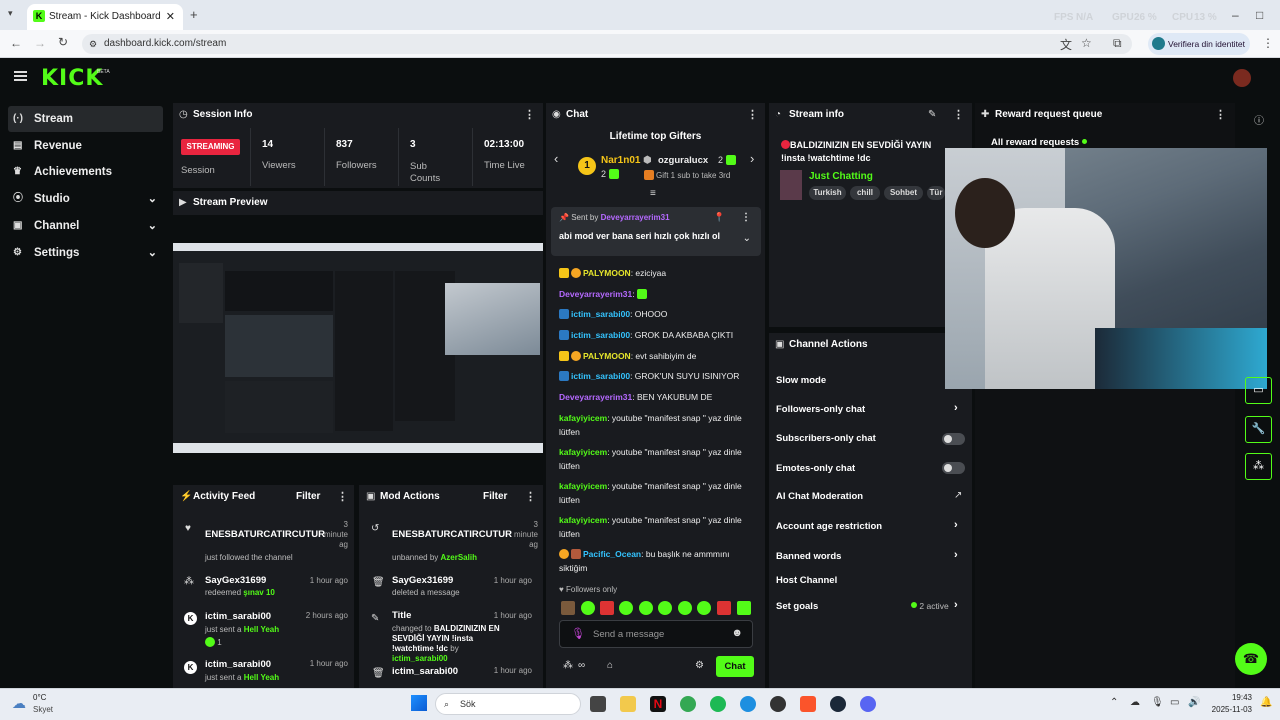 Image resolution: width=1280 pixels, height=720 pixels. Describe the element at coordinates (827, 193) in the screenshot. I see `tag-chip: Turkish` at that location.